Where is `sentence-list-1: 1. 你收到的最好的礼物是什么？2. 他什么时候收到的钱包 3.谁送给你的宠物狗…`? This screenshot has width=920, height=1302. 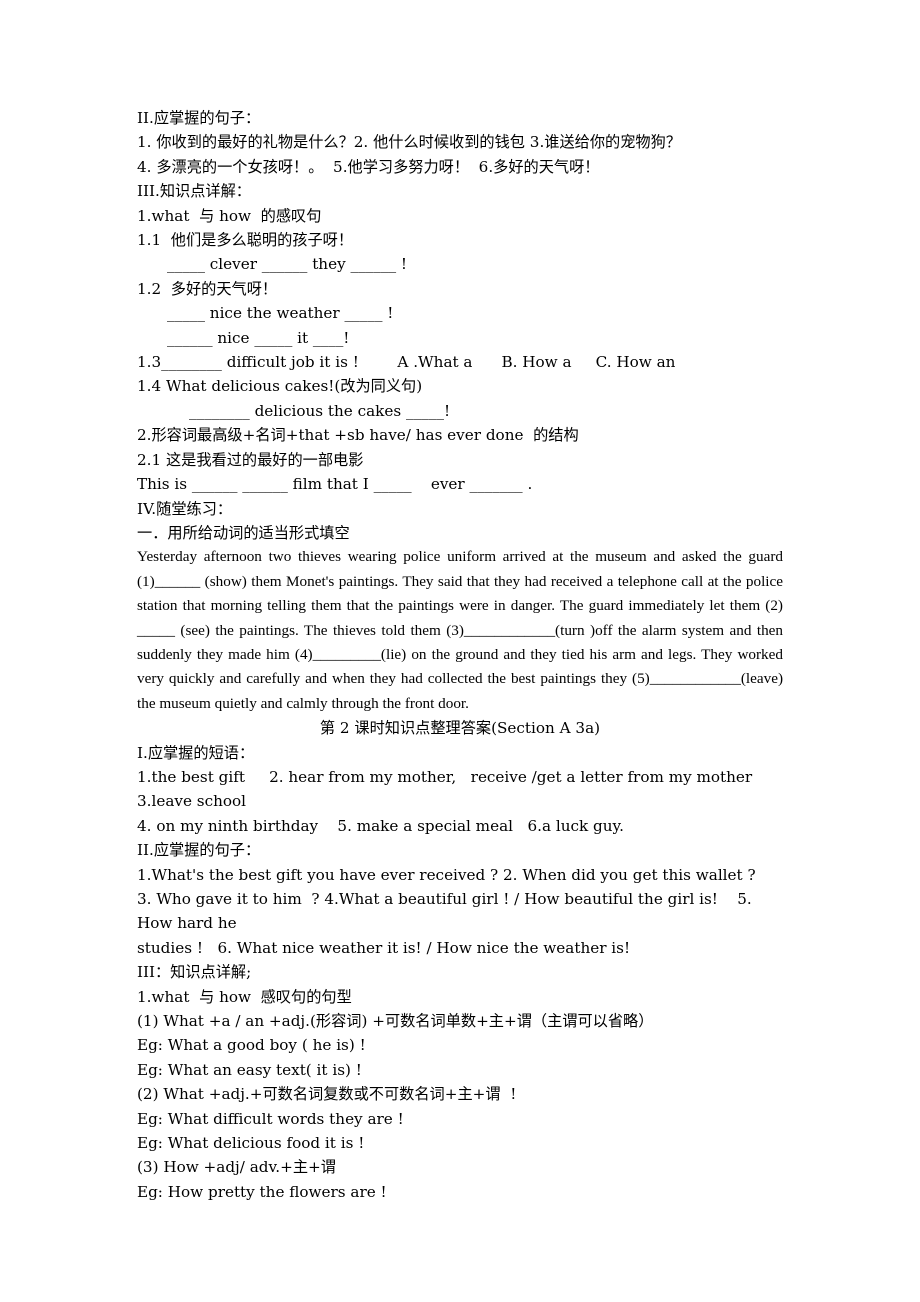
sentence-list-1: 1. 你收到的最好的礼物是什么？2. 他什么时候收到的钱包 3.谁送给你的宠物狗… is located at coordinates (409, 142).